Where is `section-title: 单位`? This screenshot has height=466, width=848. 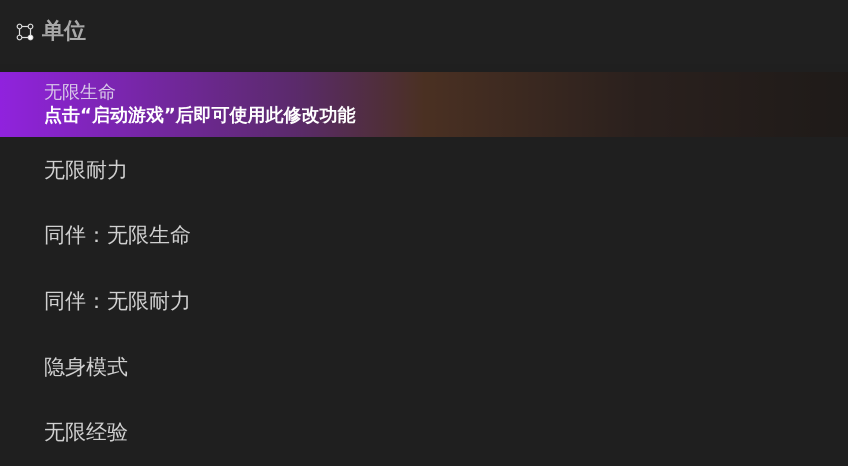 section-title: 单位 is located at coordinates (64, 32).